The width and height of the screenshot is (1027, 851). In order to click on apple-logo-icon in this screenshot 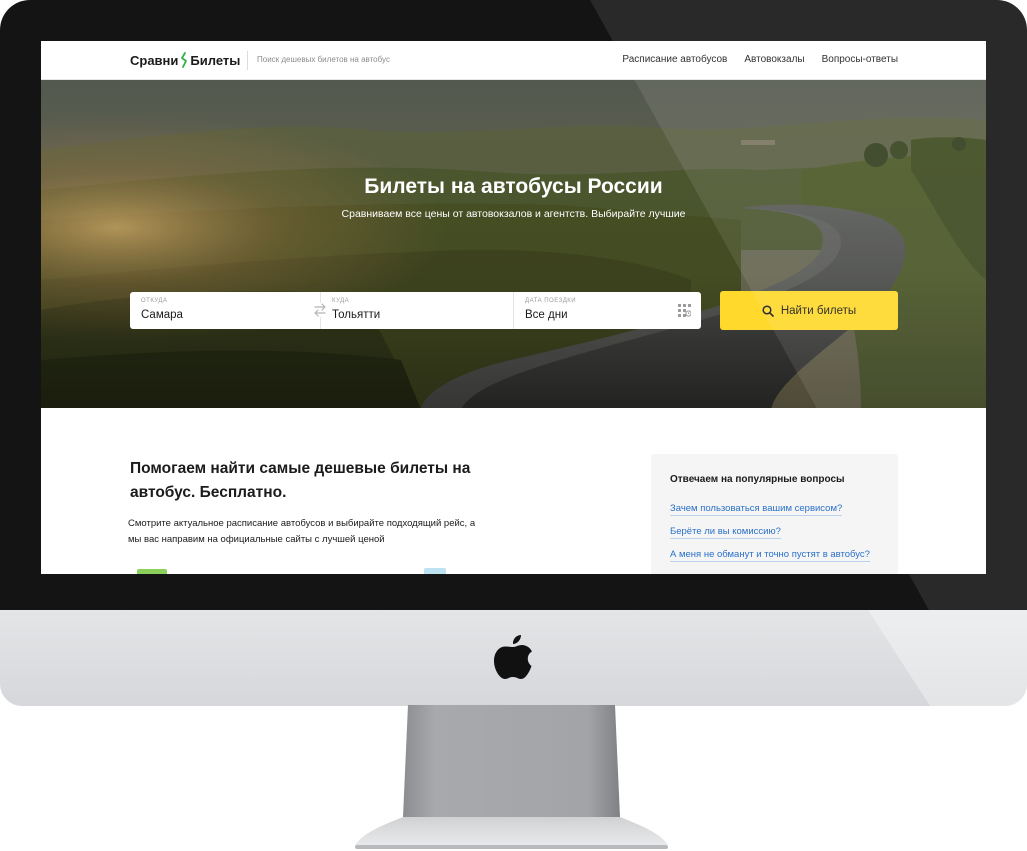, I will do `click(513, 657)`.